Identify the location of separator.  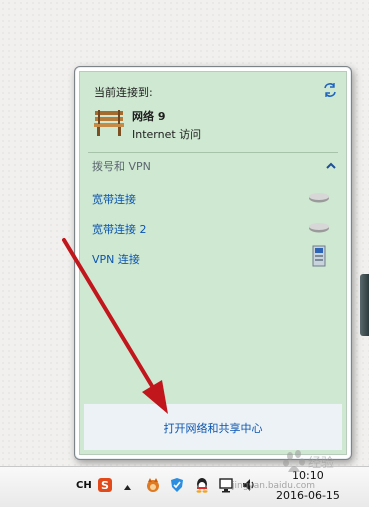
(213, 152).